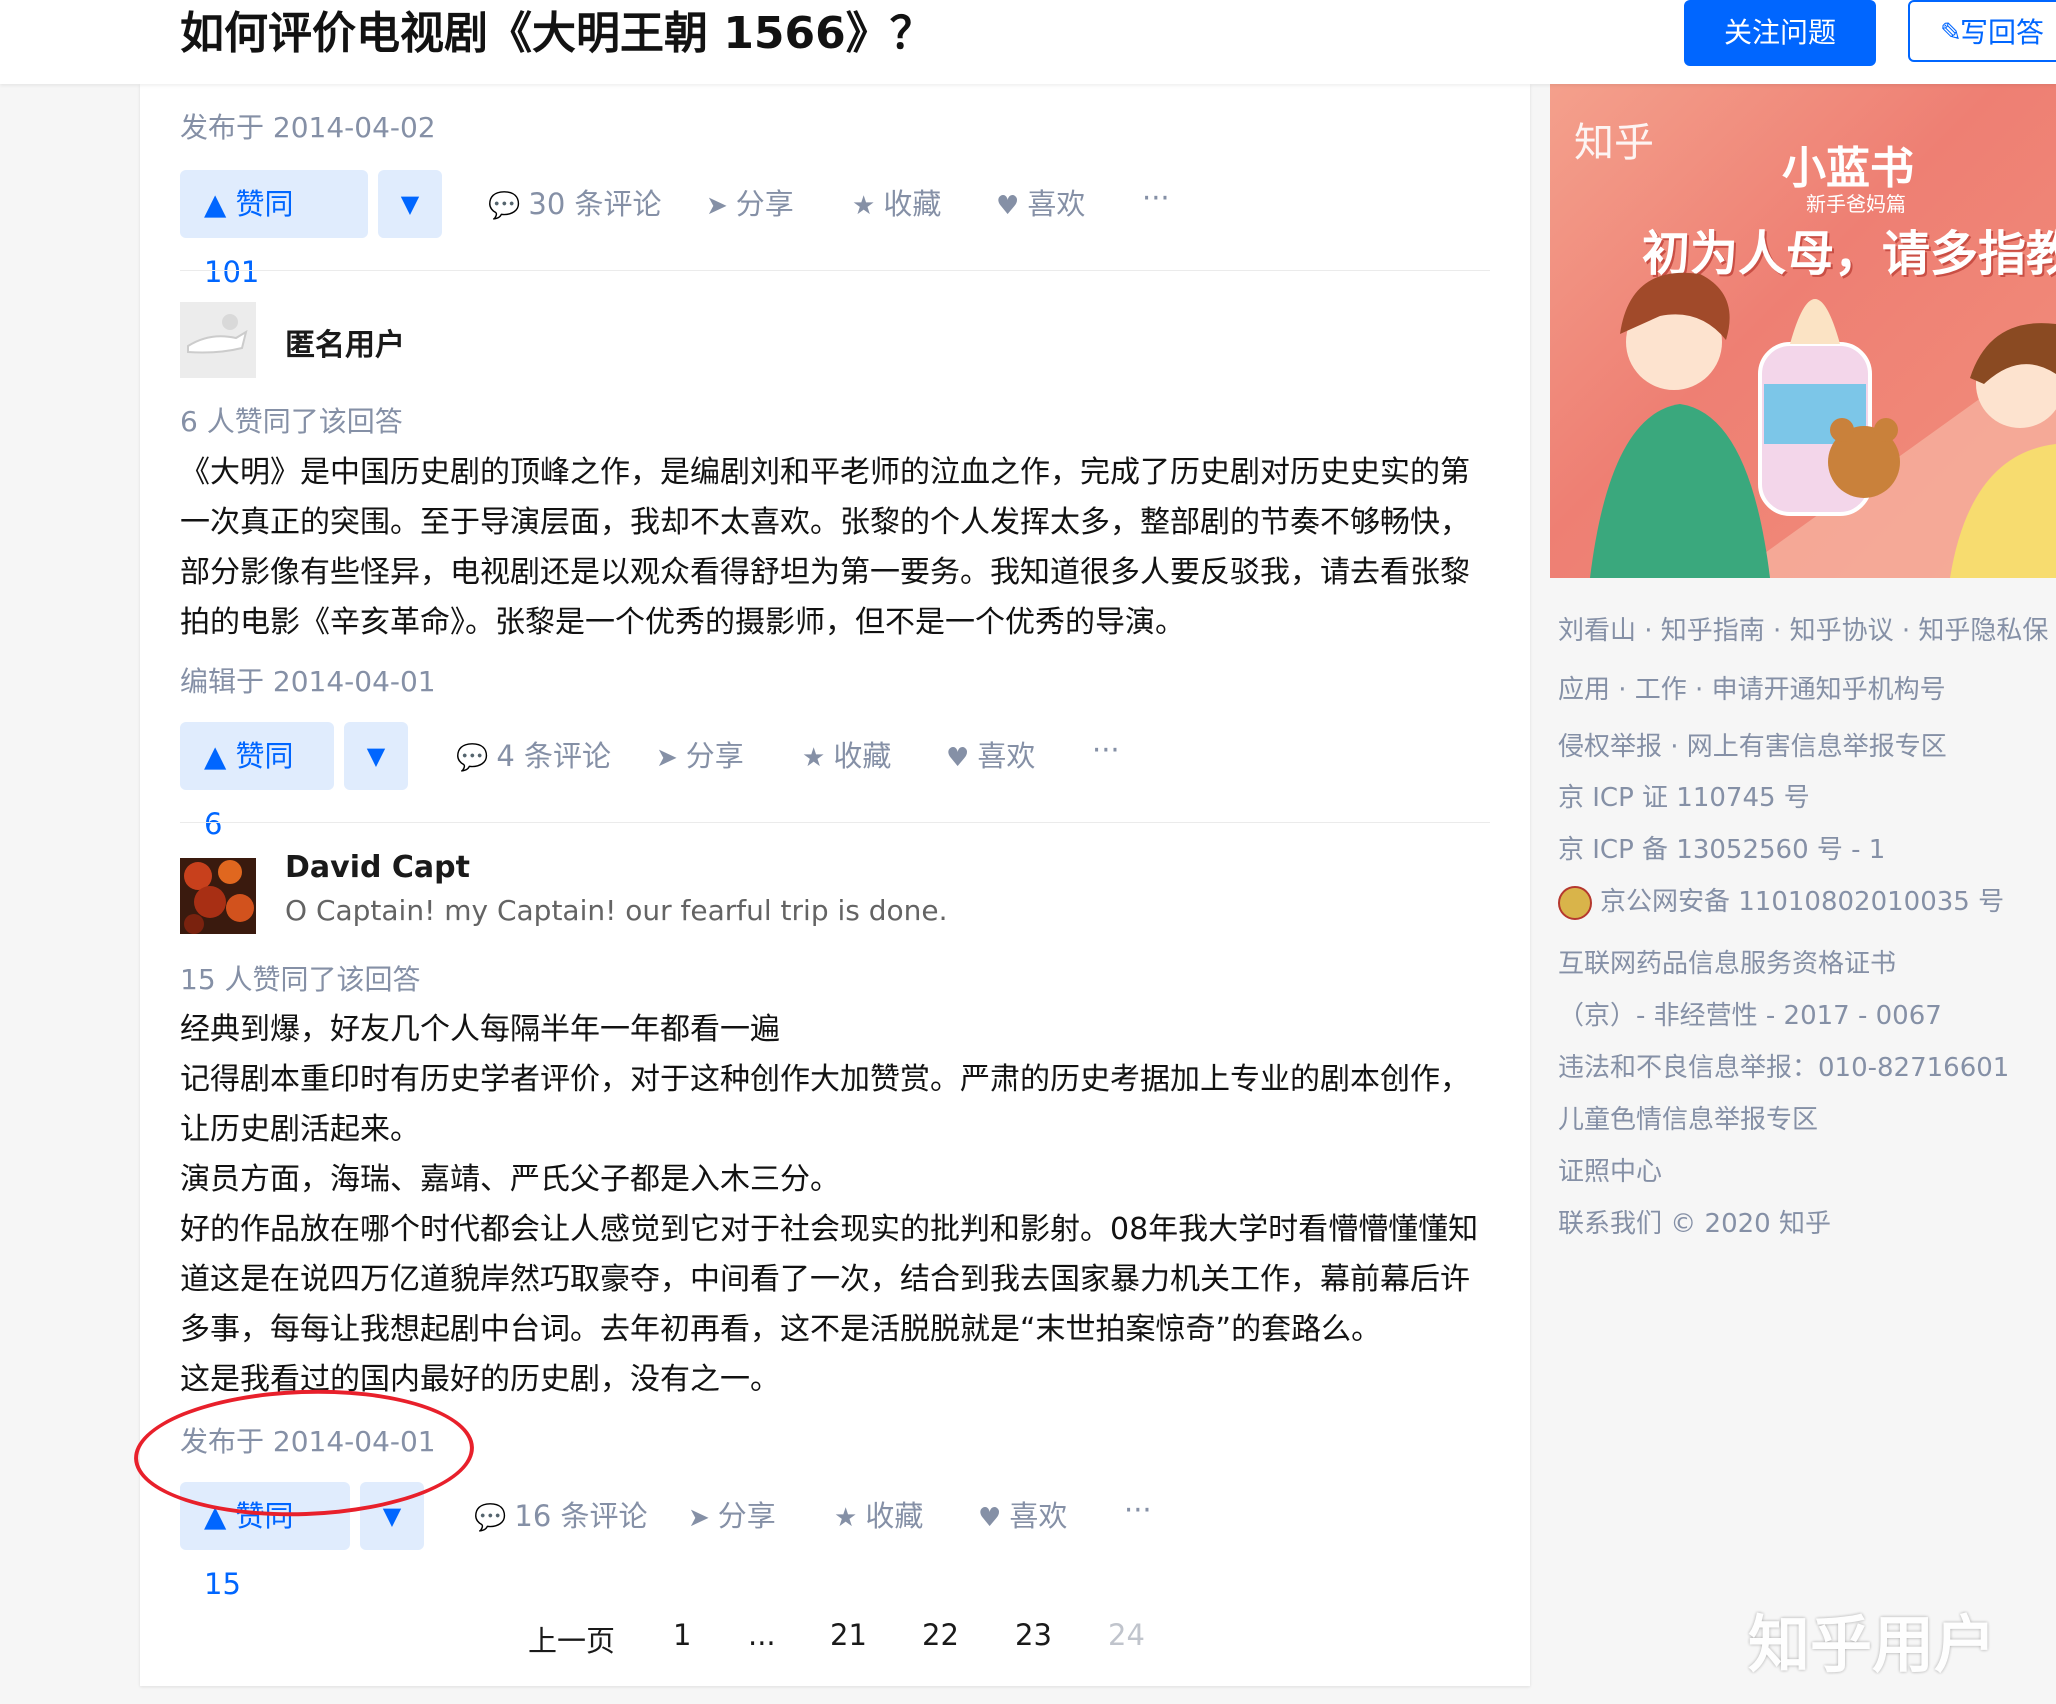 The image size is (2056, 1704). Describe the element at coordinates (1752, 687) in the screenshot. I see `footer-links-row: 应用 · 工作 · 申请开通知乎机构号` at that location.